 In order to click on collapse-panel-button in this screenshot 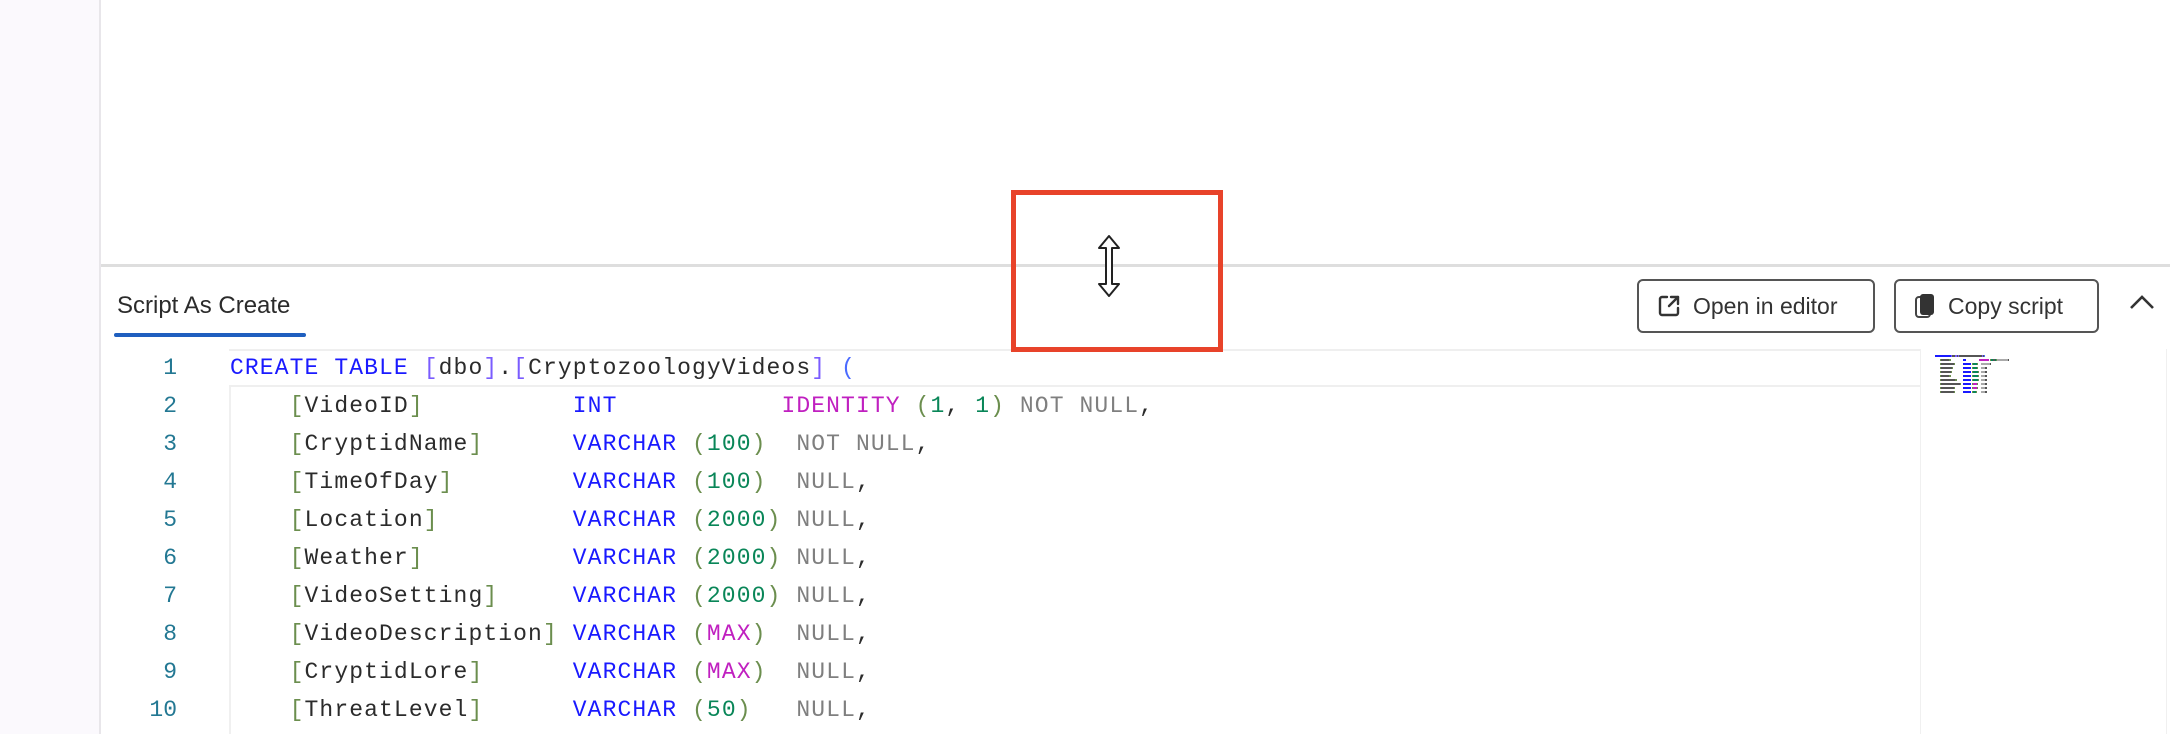, I will do `click(2142, 304)`.